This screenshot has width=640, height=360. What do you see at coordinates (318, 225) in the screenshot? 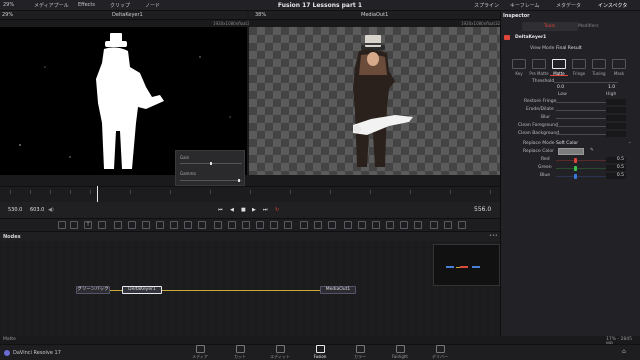
I see `planar-tool-icon` at bounding box center [318, 225].